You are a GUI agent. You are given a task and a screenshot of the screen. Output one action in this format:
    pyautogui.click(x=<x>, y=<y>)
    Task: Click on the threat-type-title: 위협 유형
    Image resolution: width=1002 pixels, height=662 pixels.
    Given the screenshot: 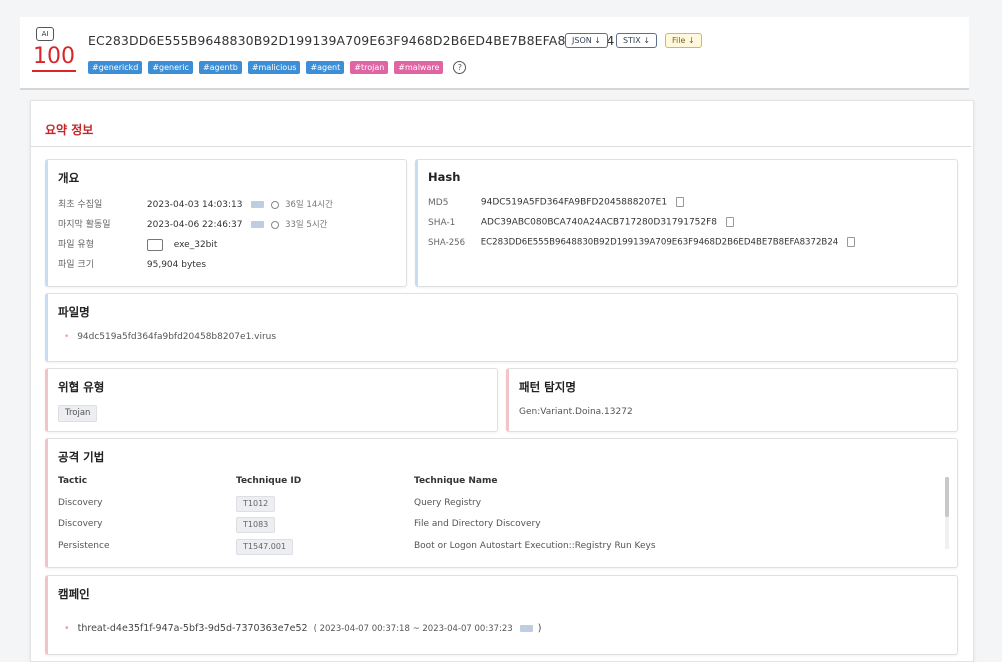 What is the action you would take?
    pyautogui.click(x=81, y=387)
    